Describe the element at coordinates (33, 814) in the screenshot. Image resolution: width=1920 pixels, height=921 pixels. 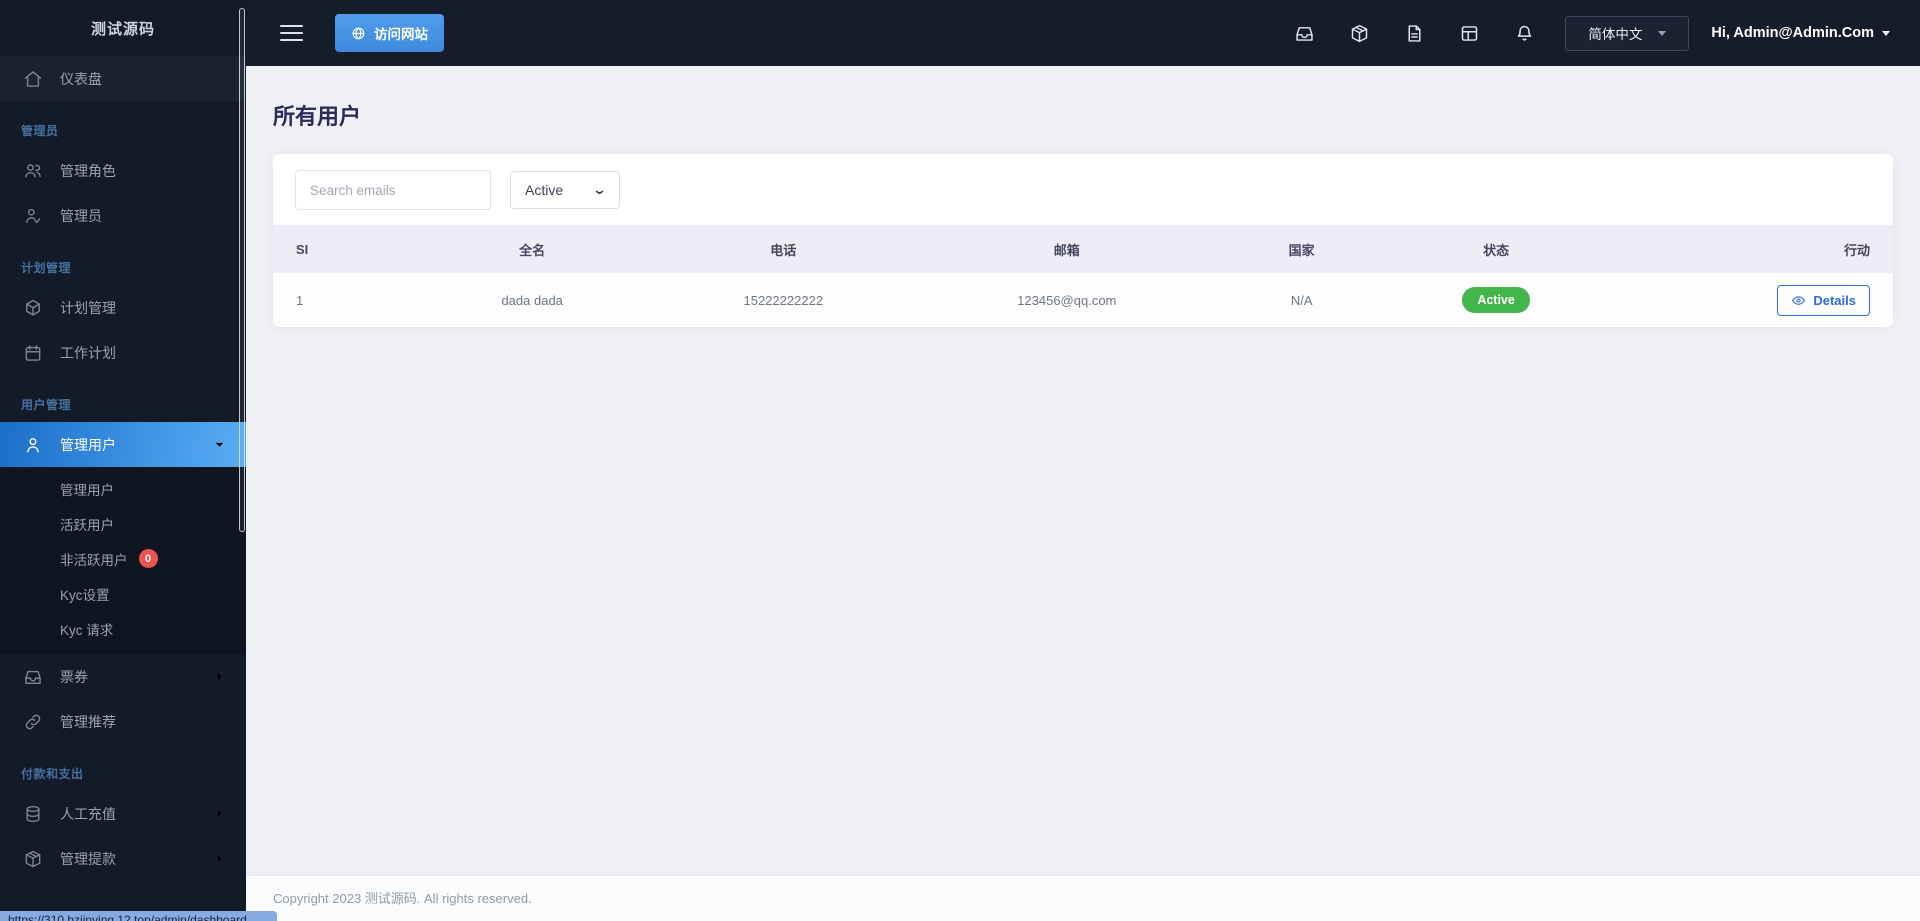
I see `database-icon` at that location.